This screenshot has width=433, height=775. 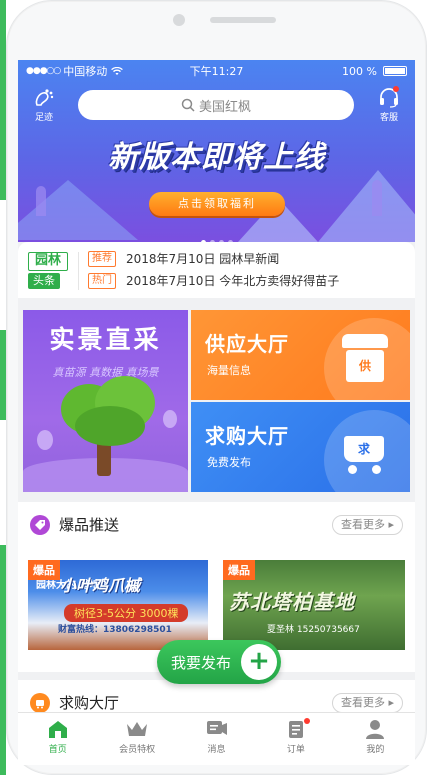 I want to click on home-icon, so click(x=57, y=729).